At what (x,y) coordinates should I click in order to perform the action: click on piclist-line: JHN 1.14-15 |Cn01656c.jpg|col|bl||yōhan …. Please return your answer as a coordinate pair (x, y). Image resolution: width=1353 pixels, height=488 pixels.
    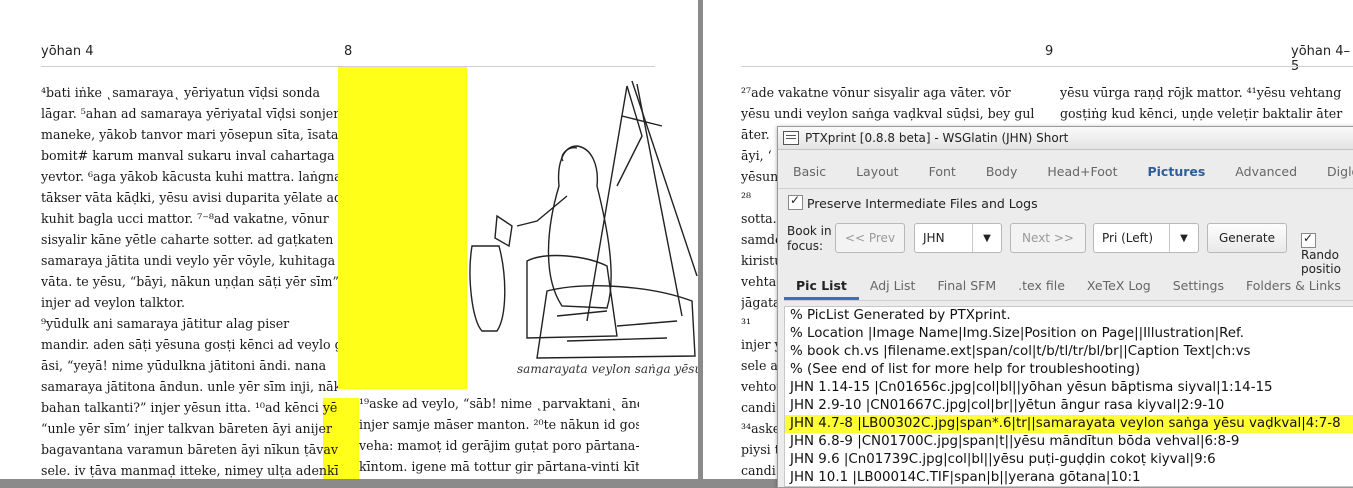
    Looking at the image, I should click on (1069, 388).